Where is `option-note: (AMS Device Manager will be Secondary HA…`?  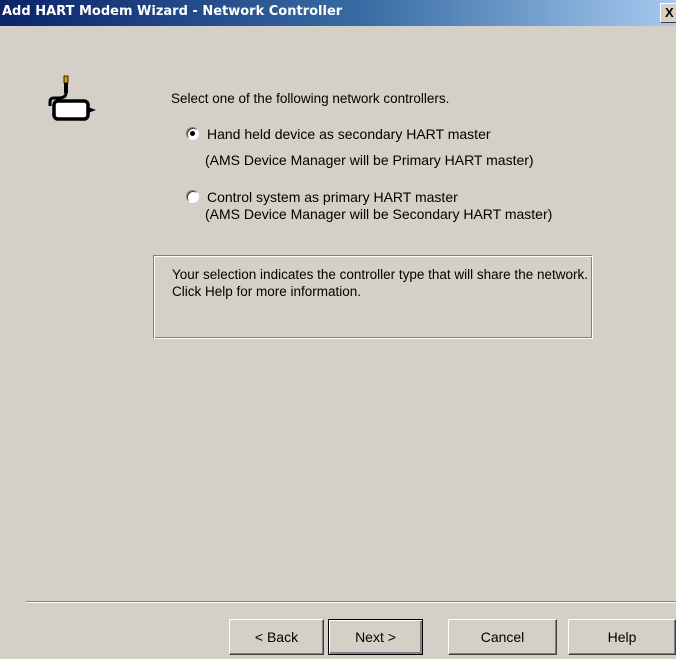 option-note: (AMS Device Manager will be Secondary HA… is located at coordinates (379, 214).